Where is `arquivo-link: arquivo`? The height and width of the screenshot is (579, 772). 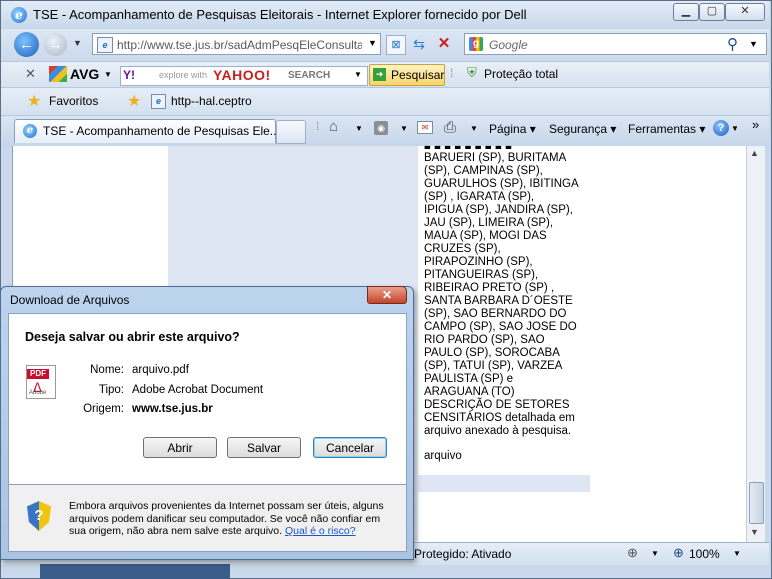 arquivo-link: arquivo is located at coordinates (443, 456).